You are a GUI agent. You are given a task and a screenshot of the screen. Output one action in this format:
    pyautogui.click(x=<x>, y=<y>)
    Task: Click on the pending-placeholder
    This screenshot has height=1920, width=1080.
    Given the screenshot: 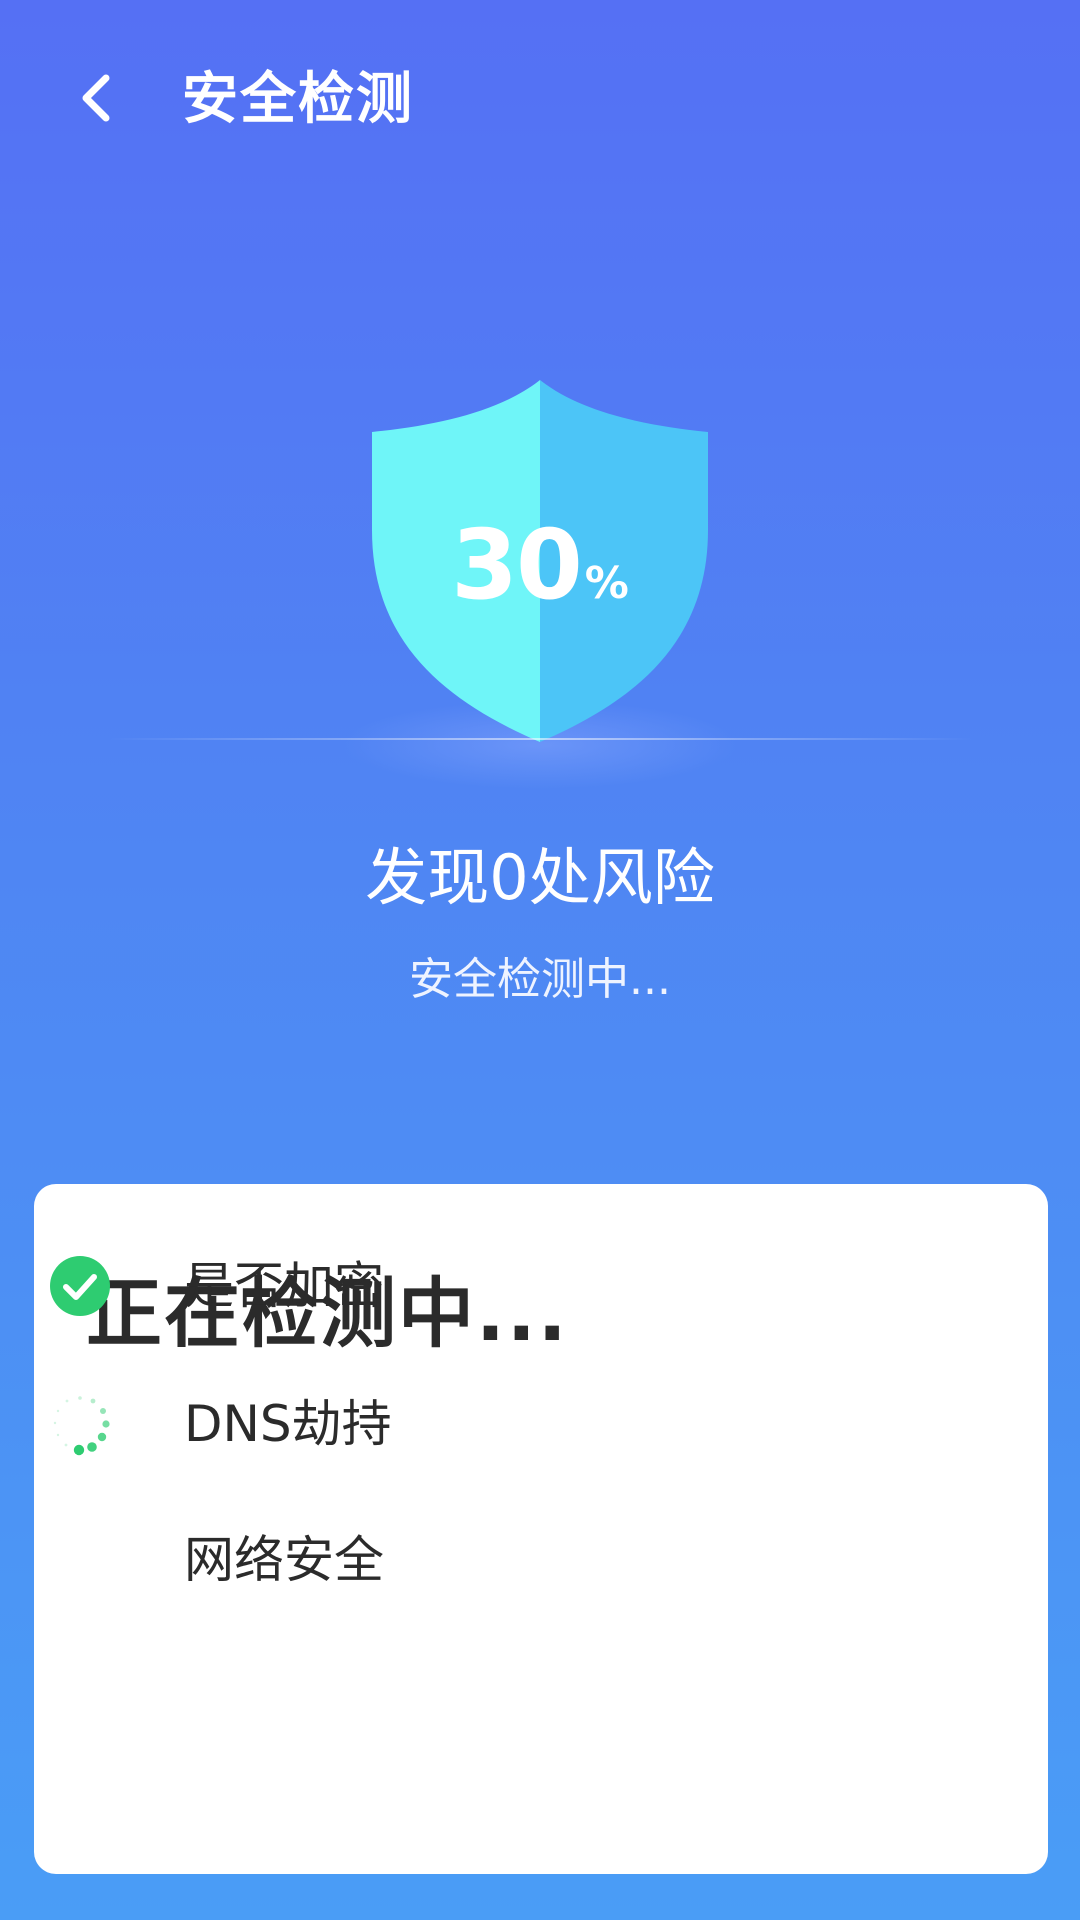 What is the action you would take?
    pyautogui.click(x=80, y=1560)
    